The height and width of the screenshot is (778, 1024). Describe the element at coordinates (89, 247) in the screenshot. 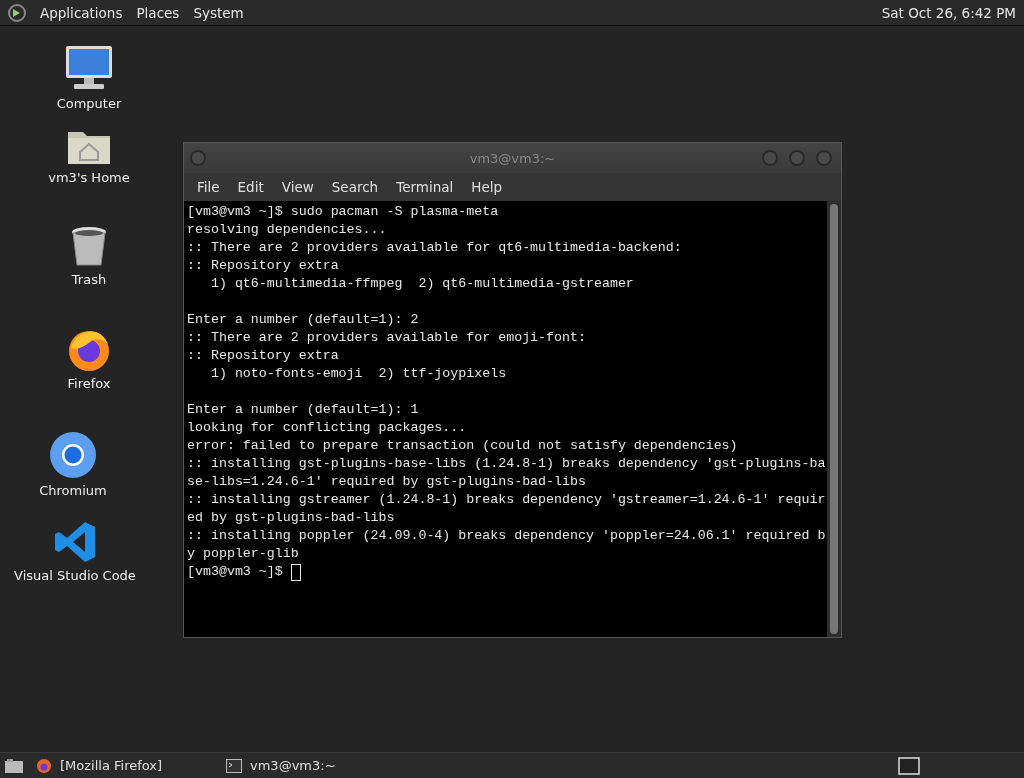

I see `trash-icon` at that location.